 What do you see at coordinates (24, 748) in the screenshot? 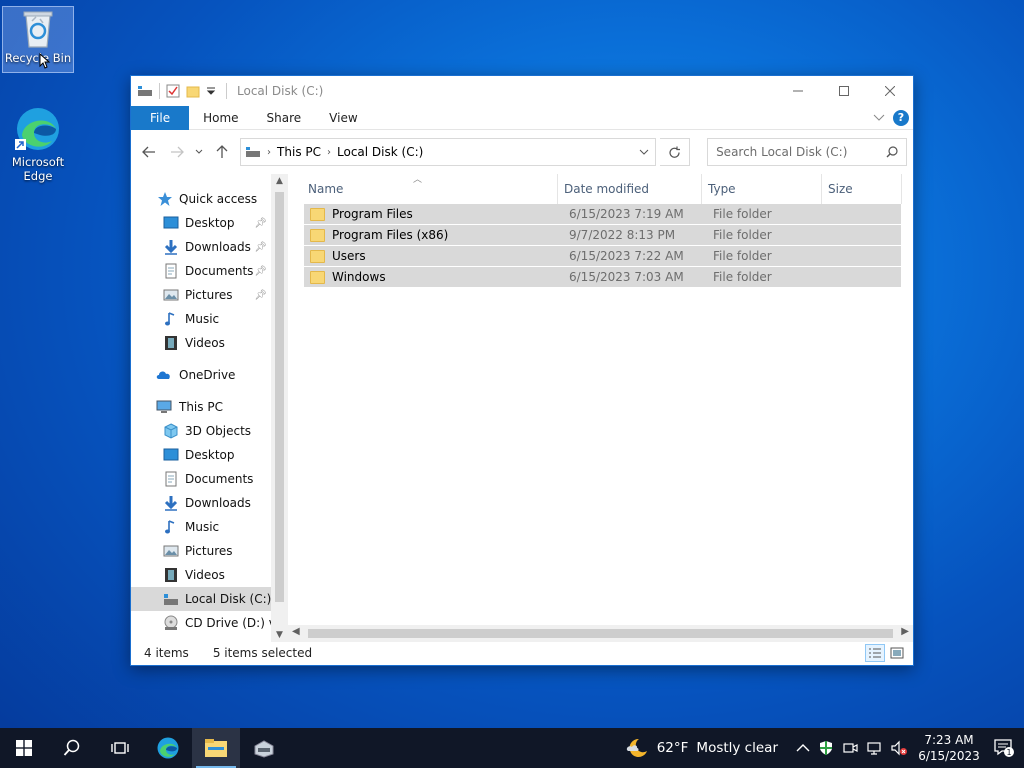
I see `start-button` at bounding box center [24, 748].